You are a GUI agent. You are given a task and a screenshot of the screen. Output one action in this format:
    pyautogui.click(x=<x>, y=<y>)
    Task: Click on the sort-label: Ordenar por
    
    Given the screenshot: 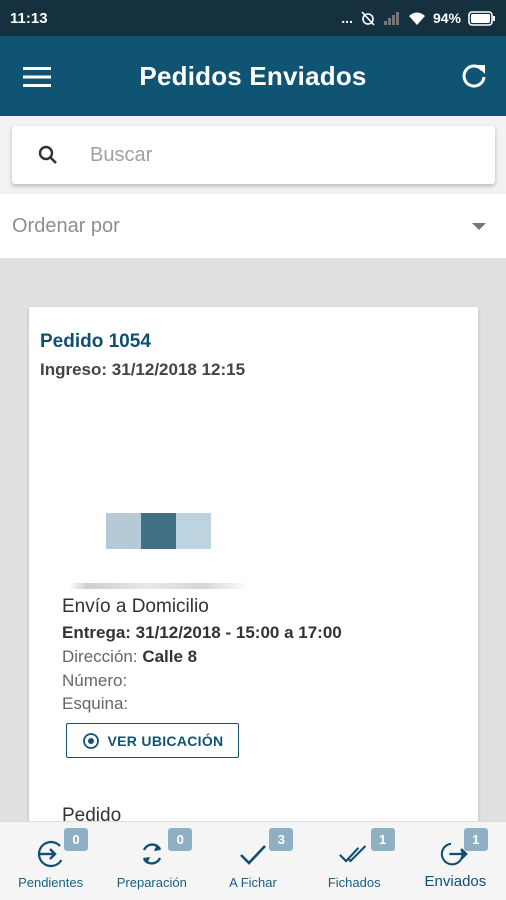 What is the action you would take?
    pyautogui.click(x=66, y=225)
    